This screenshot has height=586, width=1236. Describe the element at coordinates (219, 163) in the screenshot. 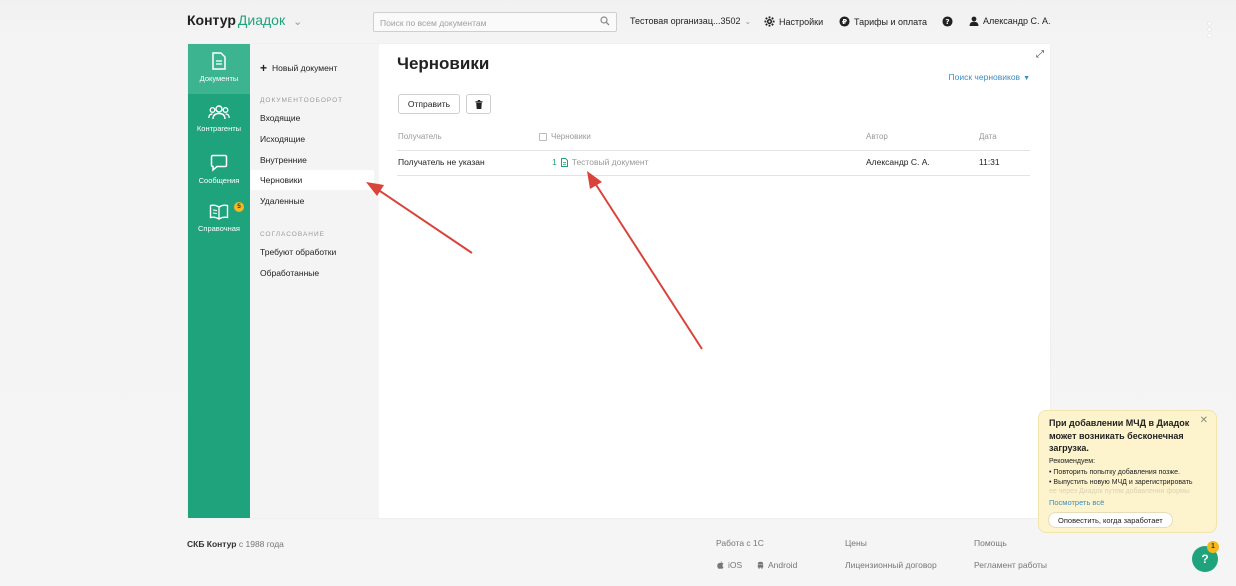

I see `chat-icon` at that location.